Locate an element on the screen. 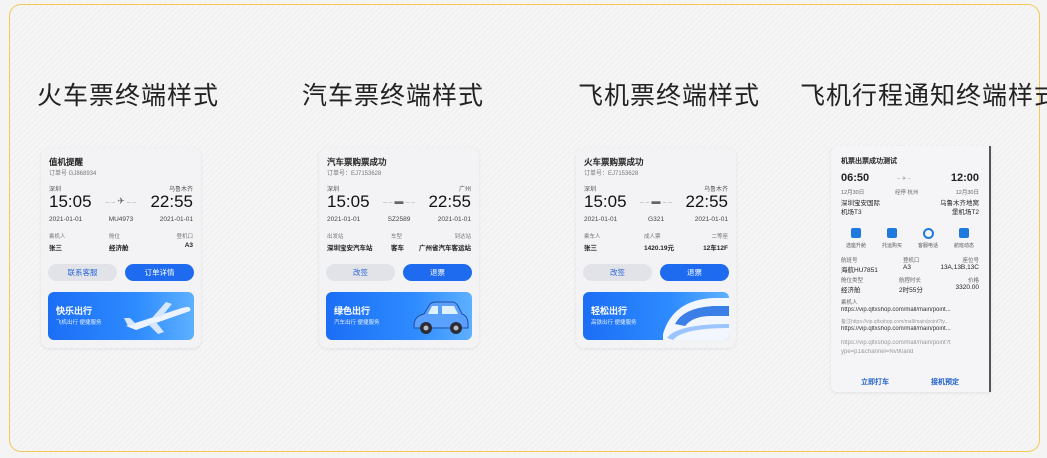 The width and height of the screenshot is (1047, 458). from-terminal: 机场T3 is located at coordinates (851, 212).